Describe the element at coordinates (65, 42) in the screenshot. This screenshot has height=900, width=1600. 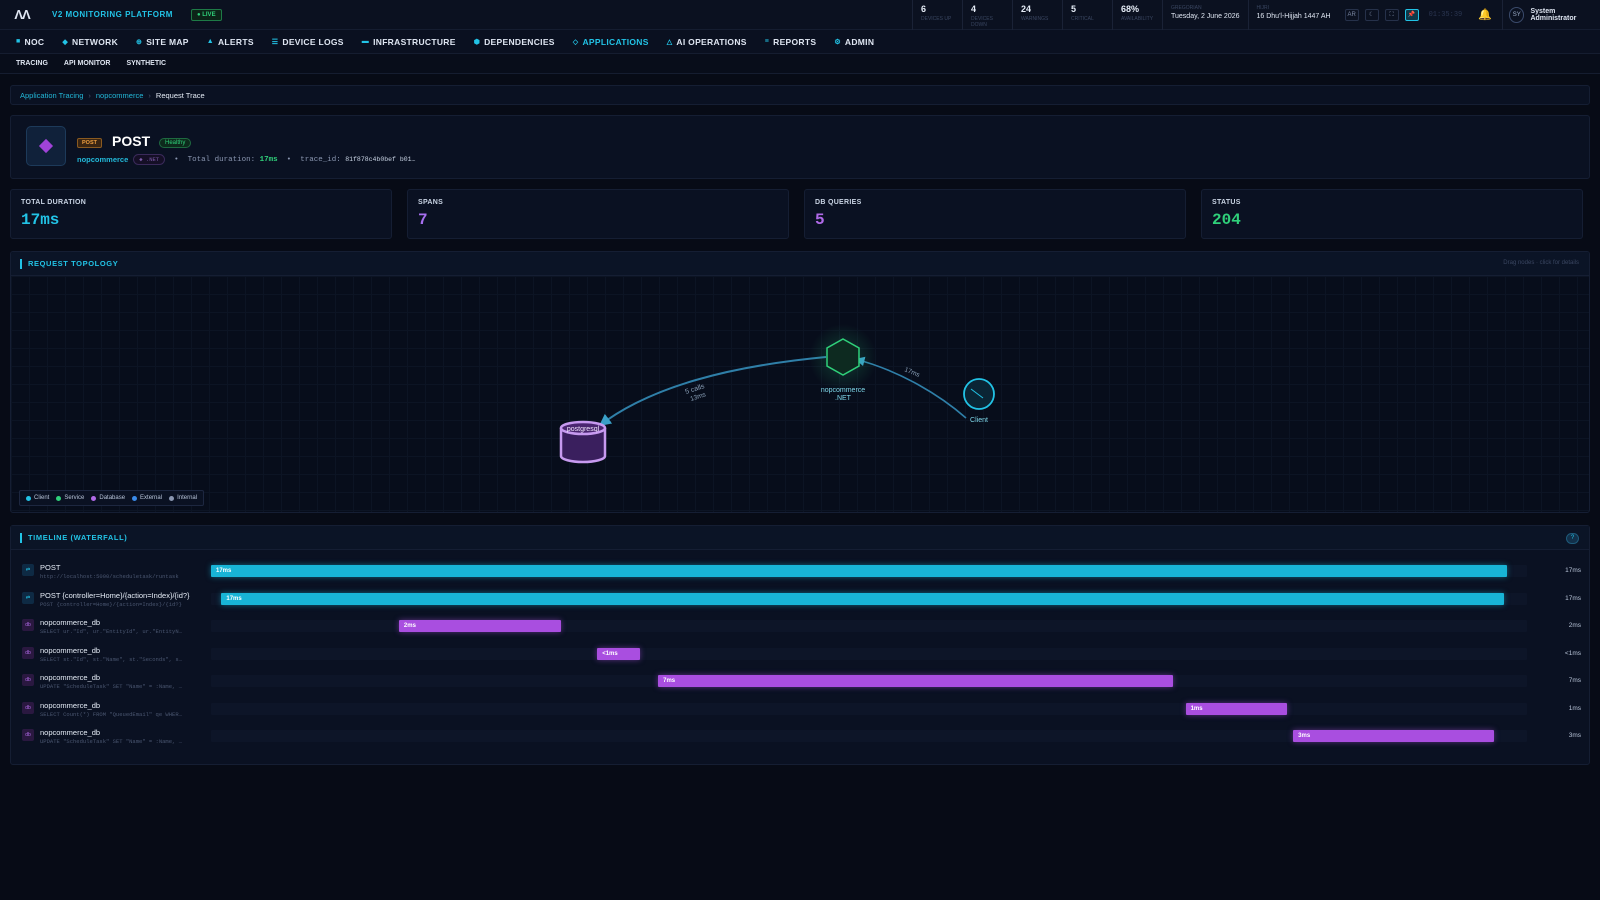
I see `nav-icon: ◆` at that location.